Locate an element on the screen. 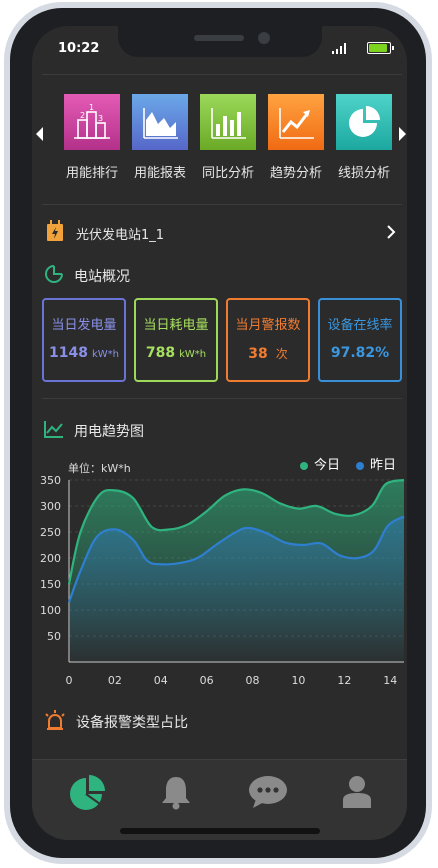 This screenshot has width=438, height=868. stat-card-daily-generation: 当日发电量 1148 kW*h is located at coordinates (84, 340).